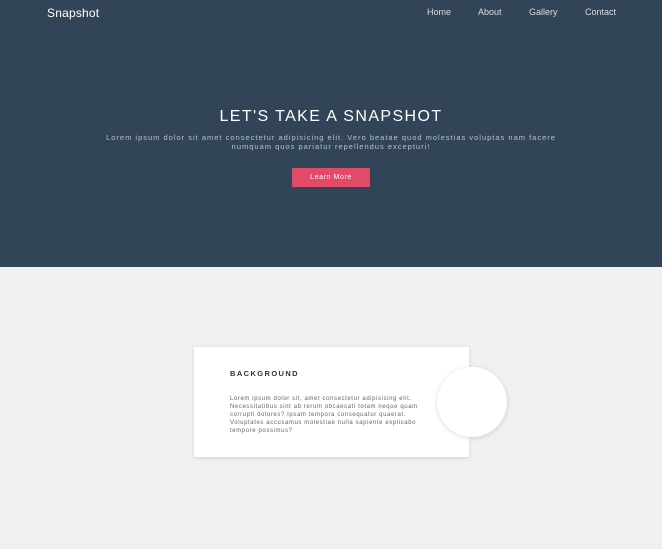 This screenshot has width=662, height=549. What do you see at coordinates (331, 116) in the screenshot?
I see `hero-title: LET'S TAKE A SNAPSHOT` at bounding box center [331, 116].